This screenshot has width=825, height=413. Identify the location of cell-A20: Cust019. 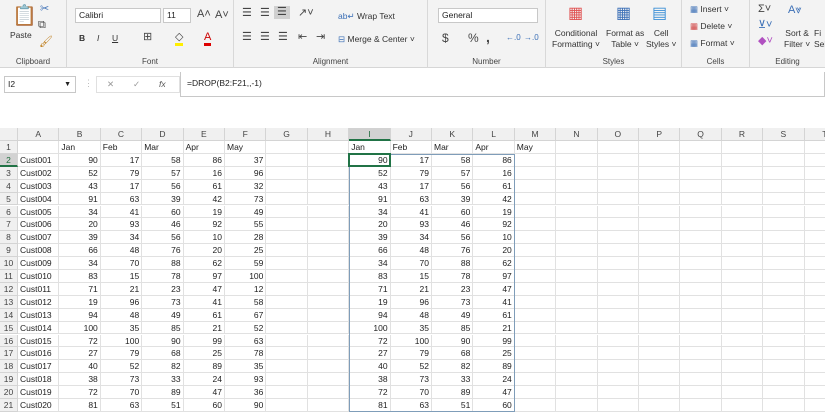
(39, 392).